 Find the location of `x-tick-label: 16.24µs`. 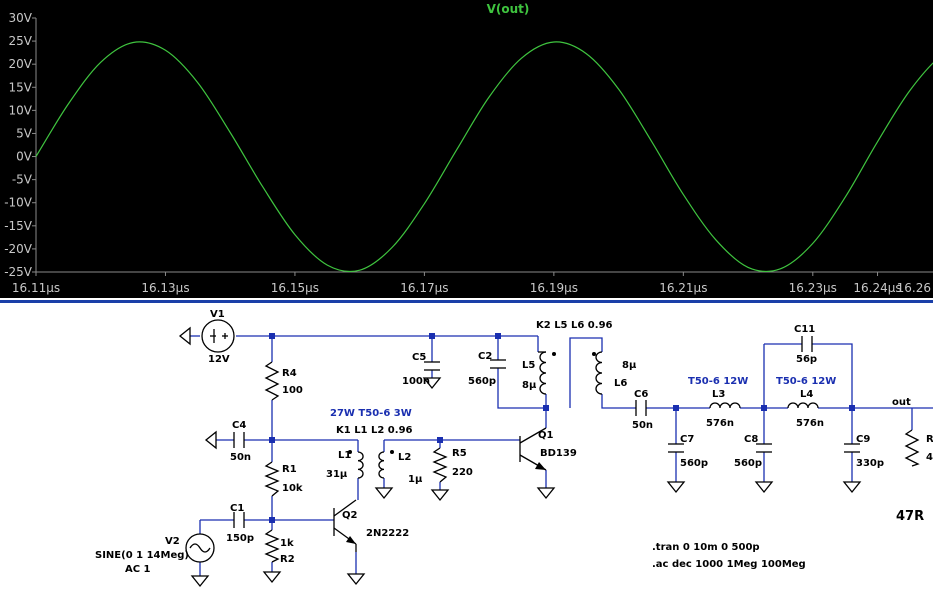

x-tick-label: 16.24µs is located at coordinates (877, 288).